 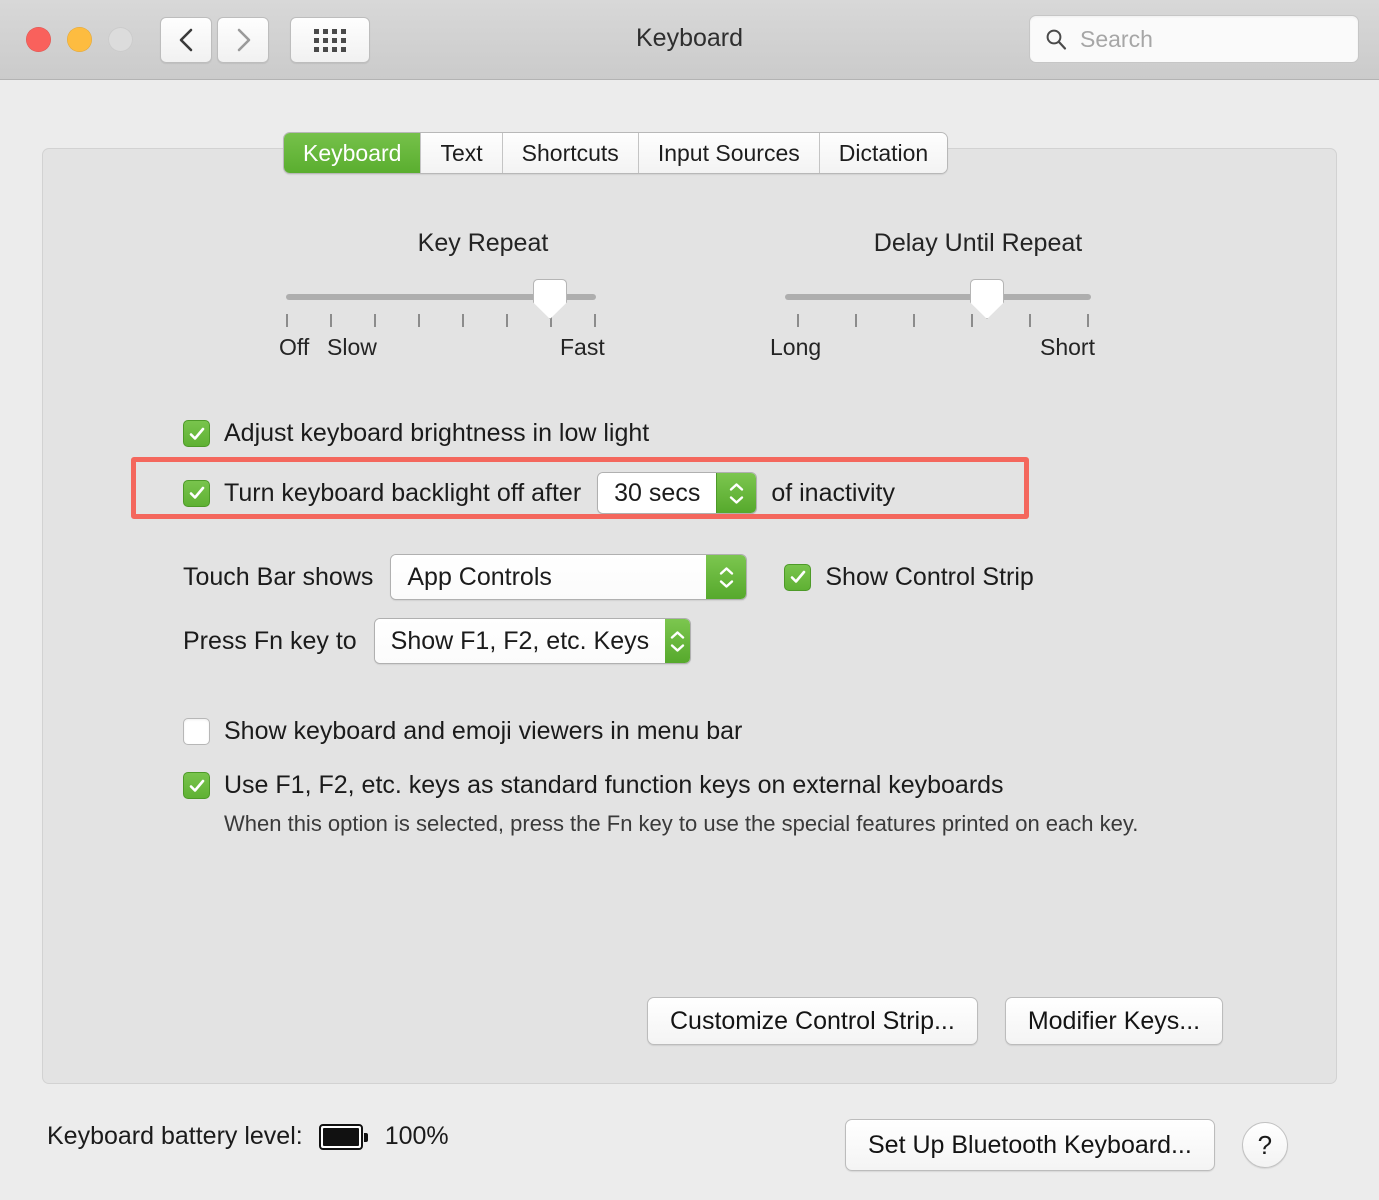 I want to click on delay-repeat-track, so click(x=938, y=297).